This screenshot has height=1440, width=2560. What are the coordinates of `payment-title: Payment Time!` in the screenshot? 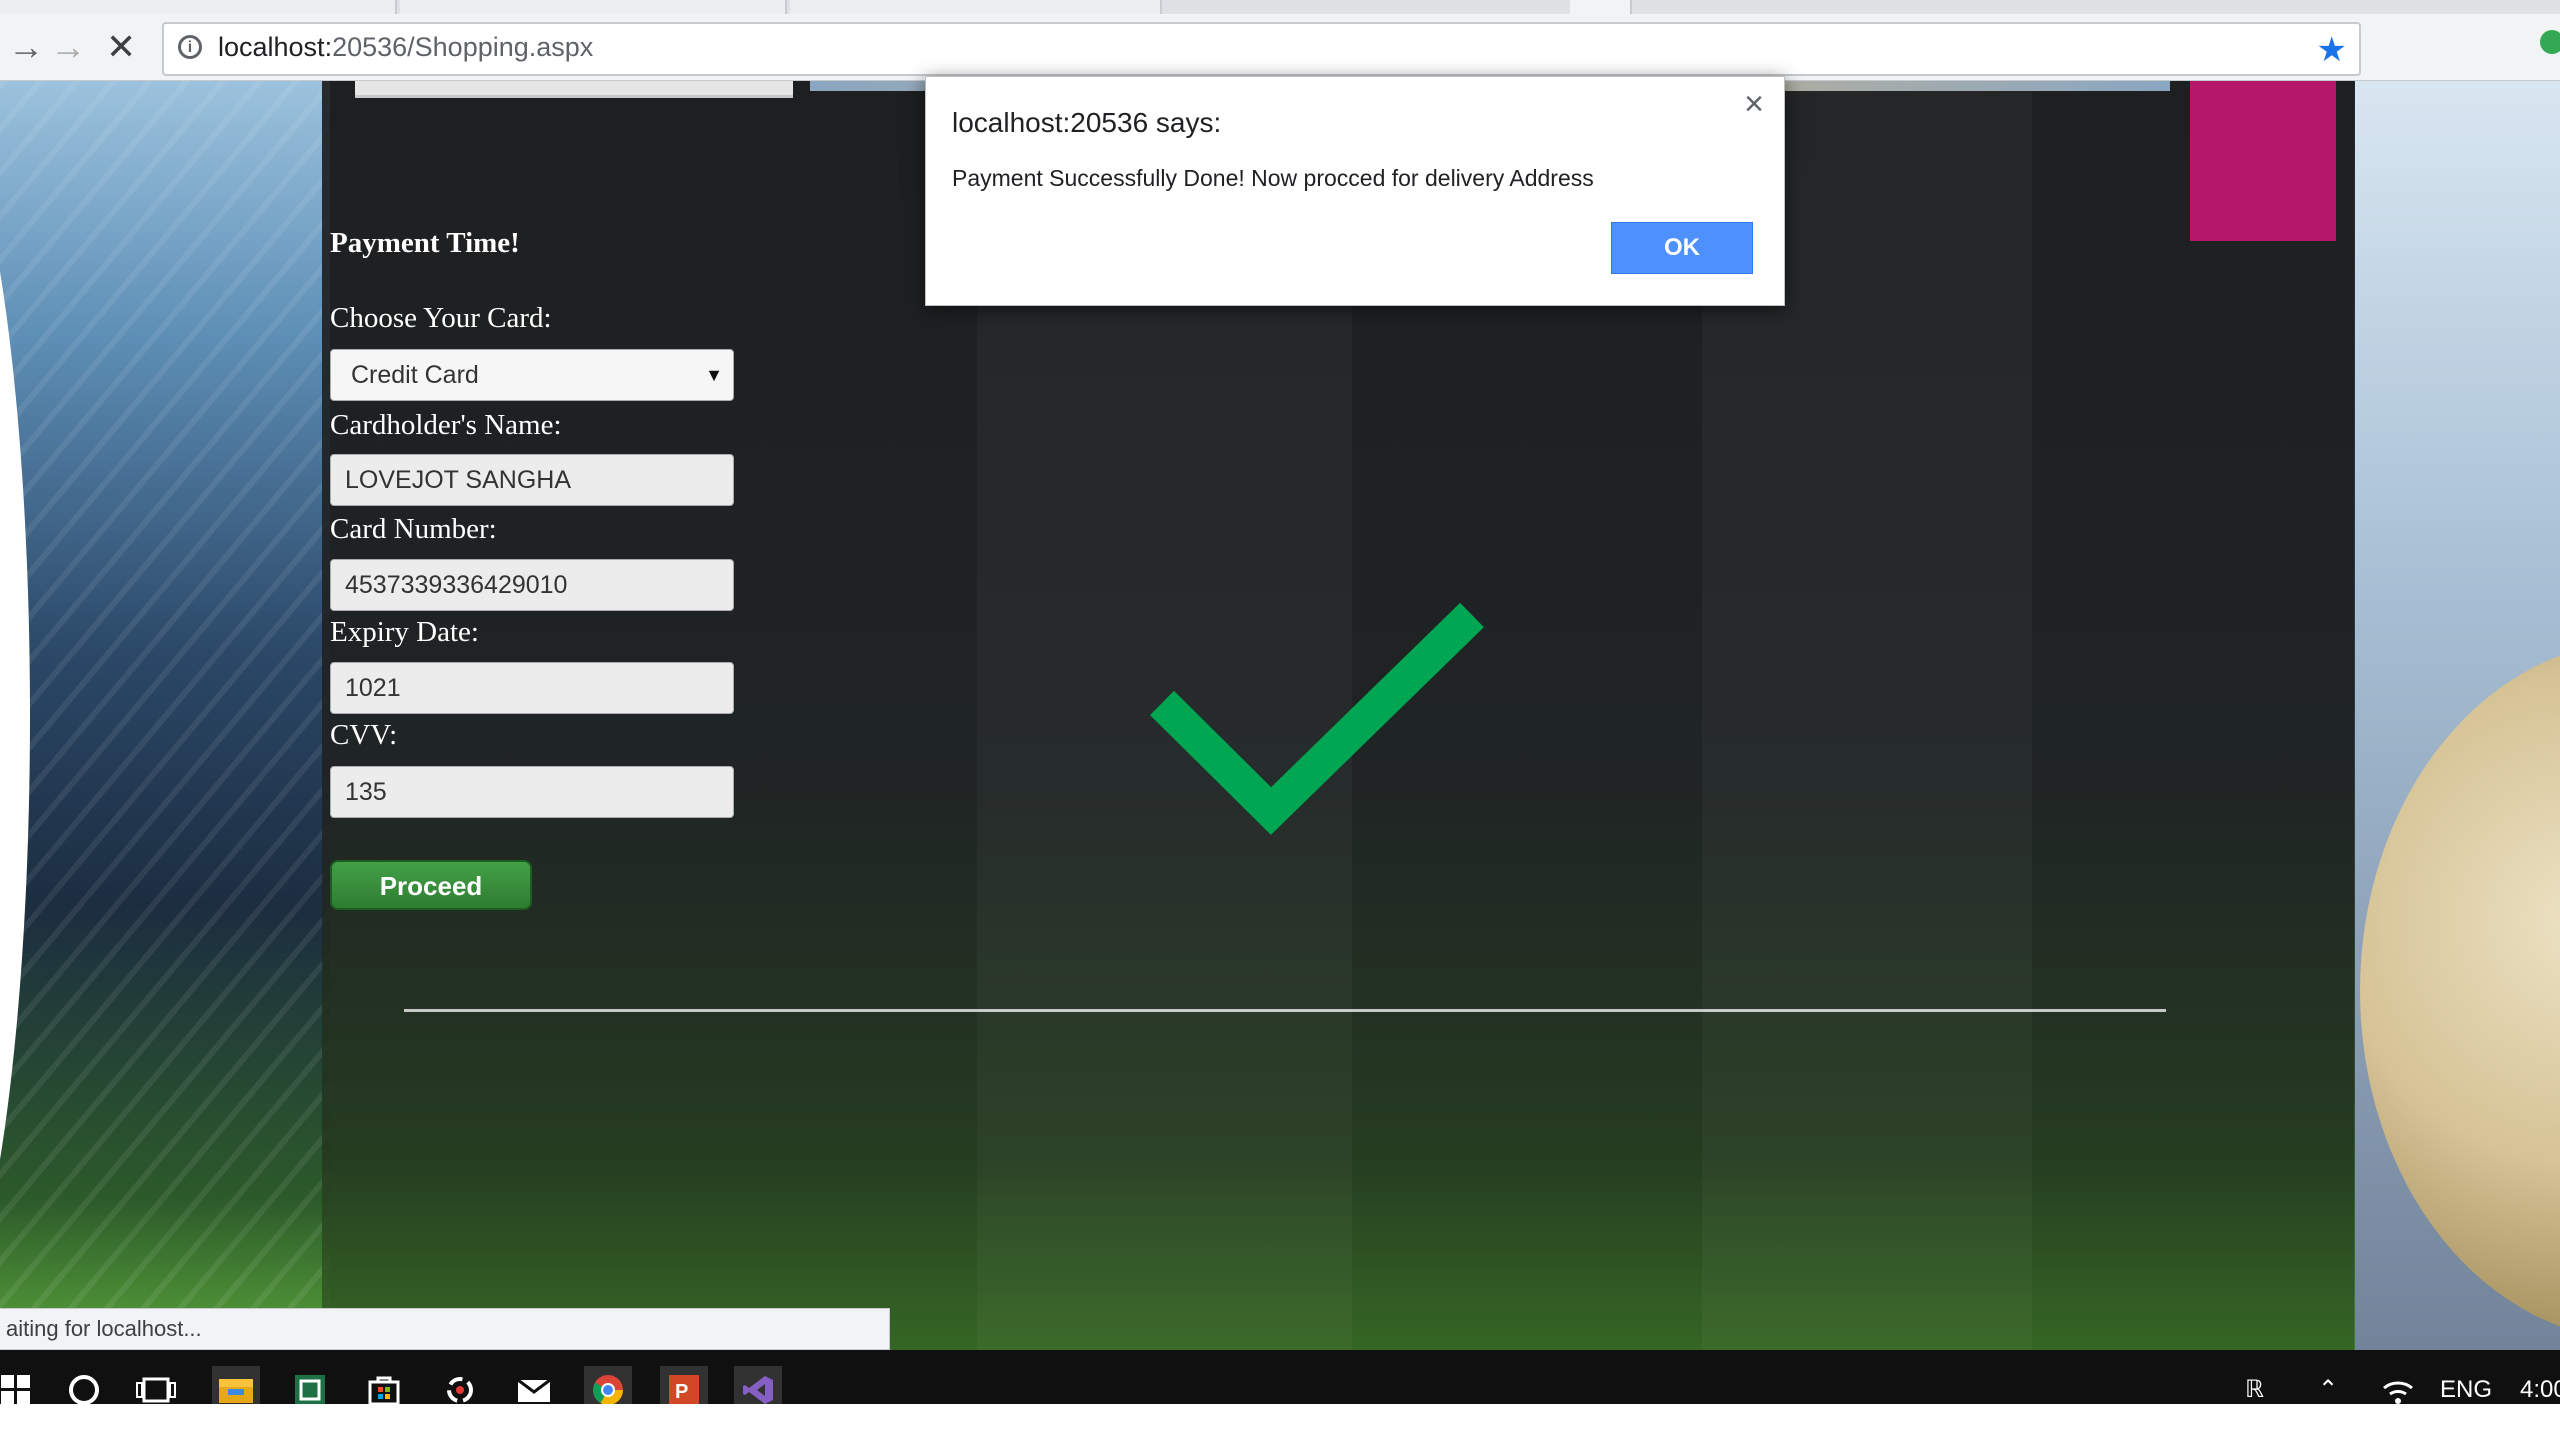 It's located at (425, 243).